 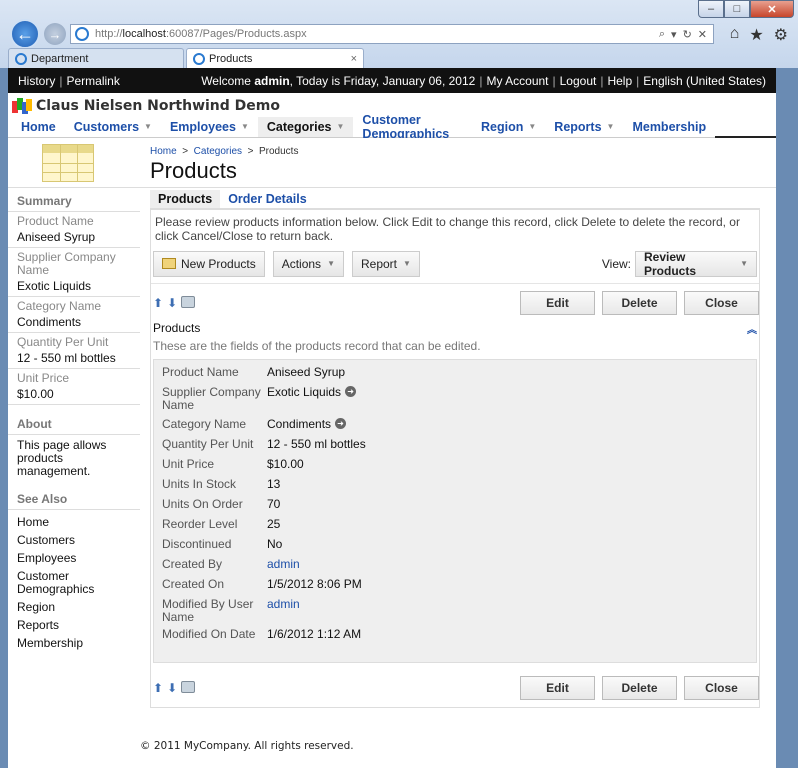 What do you see at coordinates (696, 264) in the screenshot?
I see `view-select: Review Products ▼` at bounding box center [696, 264].